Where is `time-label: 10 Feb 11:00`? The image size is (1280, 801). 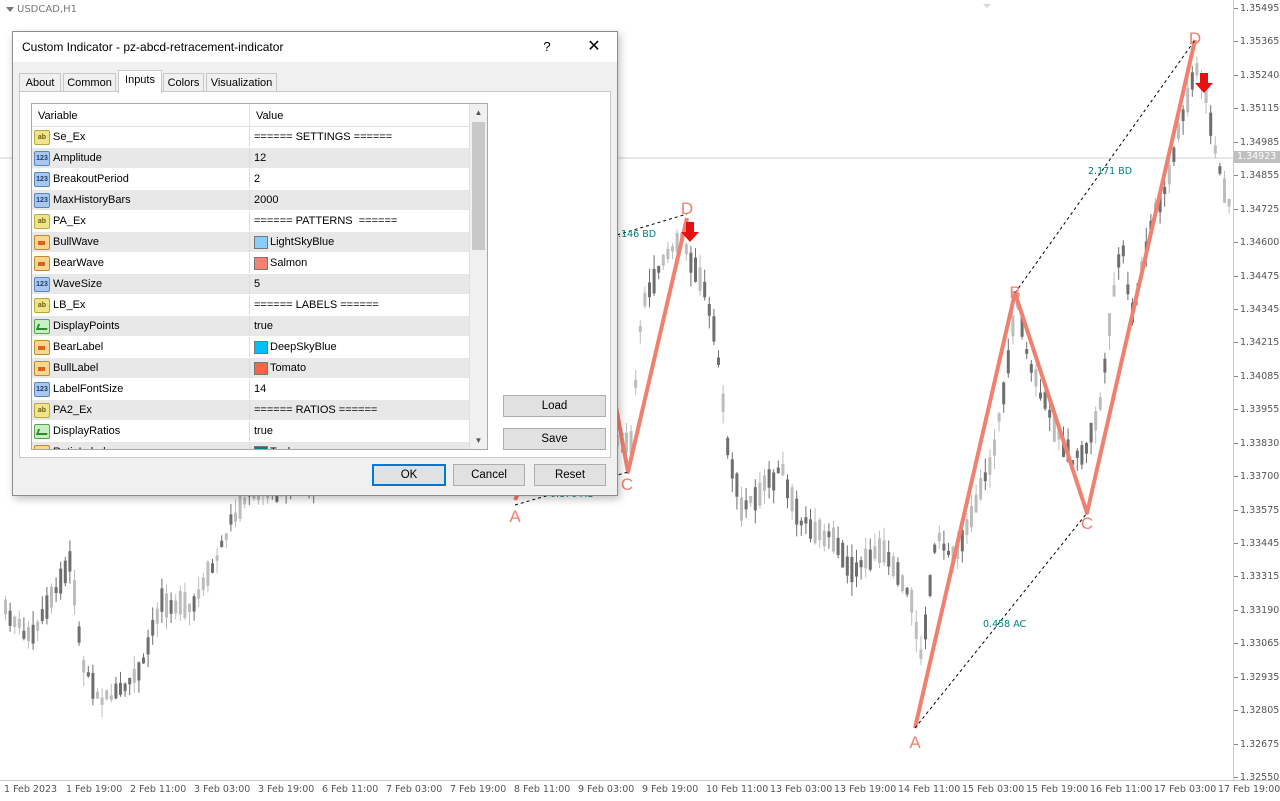 time-label: 10 Feb 11:00 is located at coordinates (737, 789).